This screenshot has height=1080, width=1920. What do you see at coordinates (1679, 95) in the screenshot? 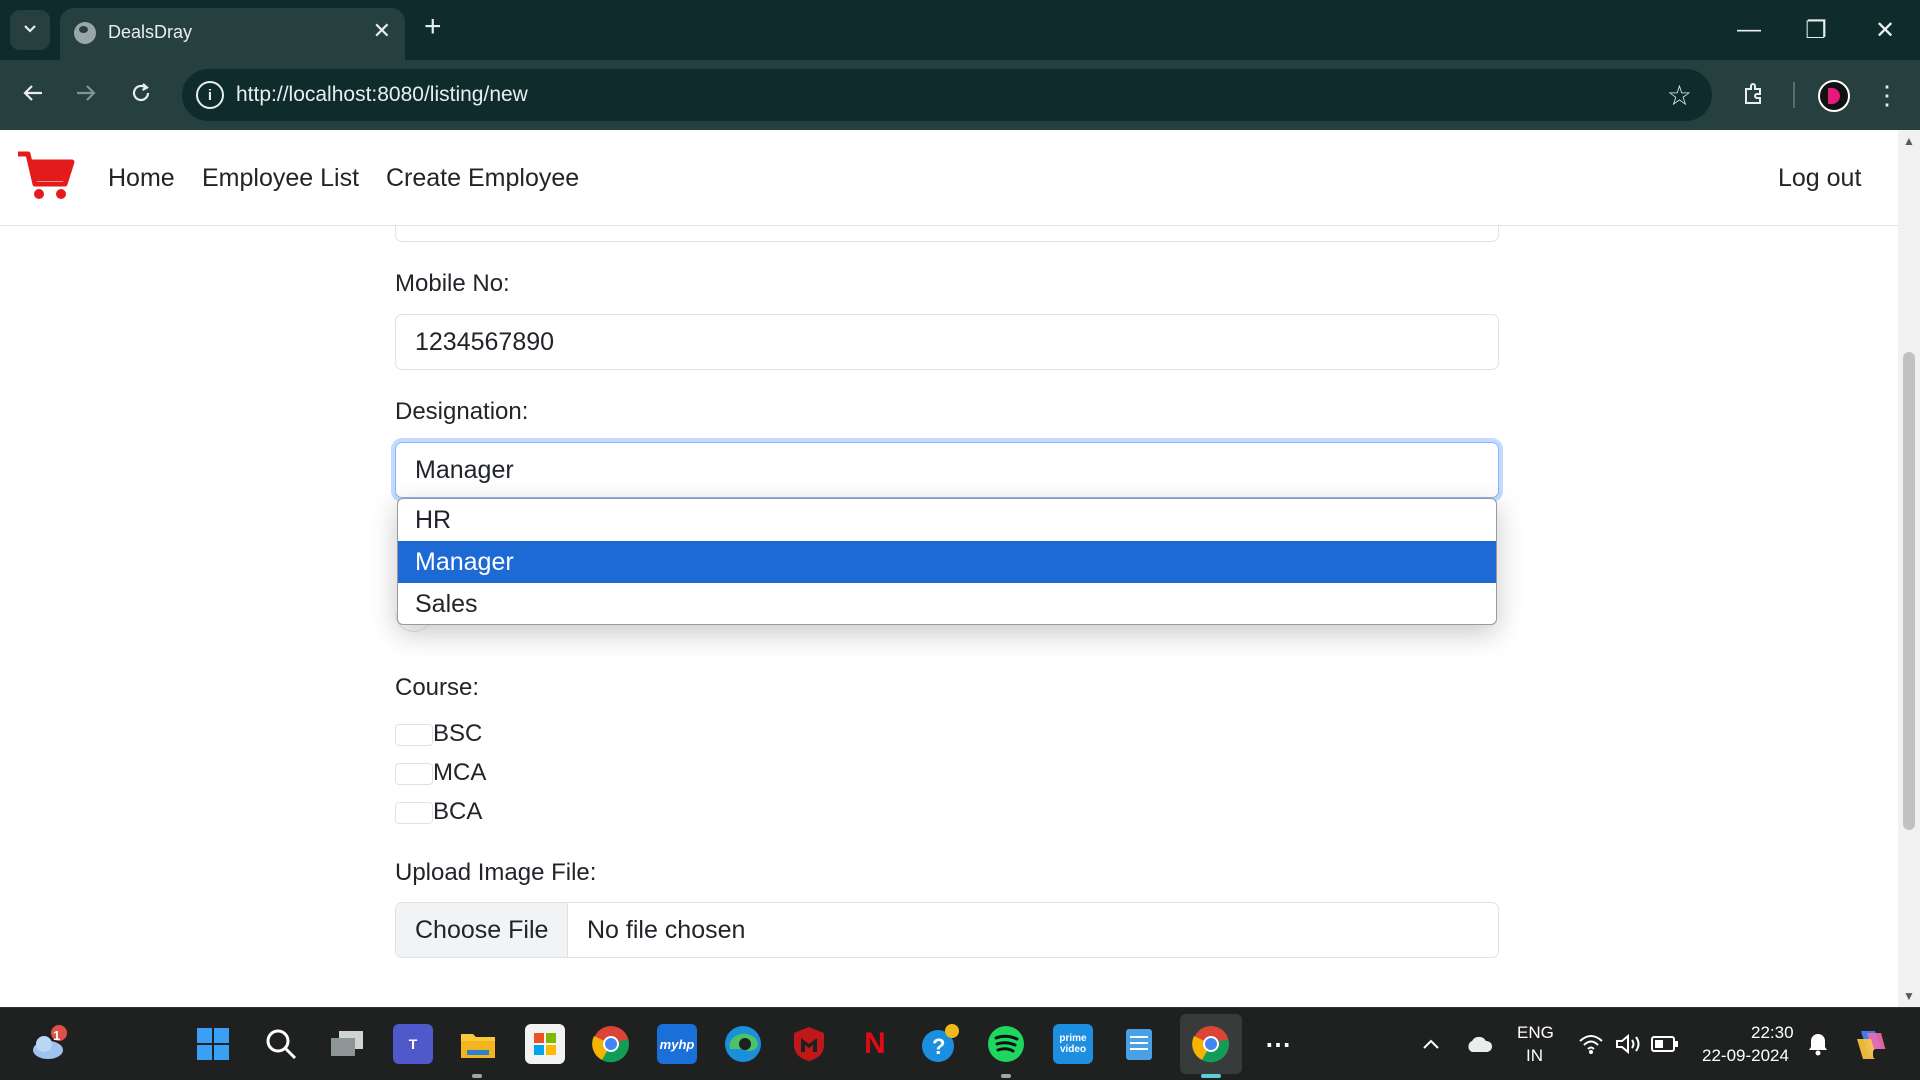
I see `bookmark-star-icon: ☆` at bounding box center [1679, 95].